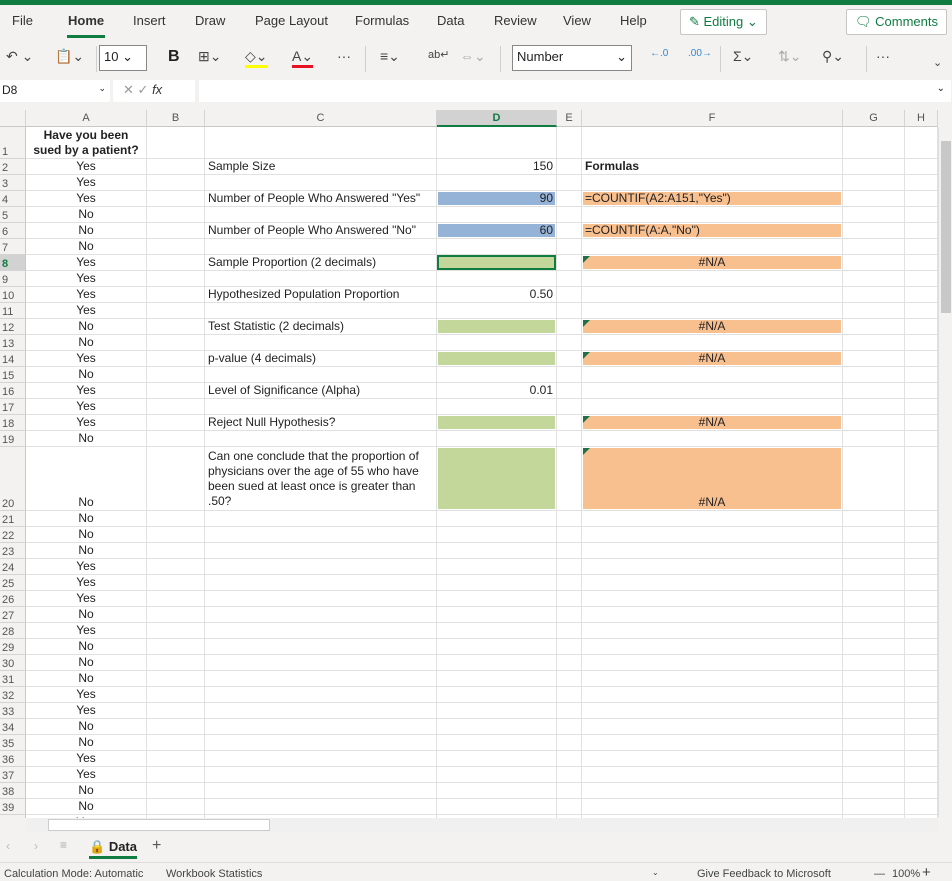  Describe the element at coordinates (86, 807) in the screenshot. I see `cell-a39: No` at that location.